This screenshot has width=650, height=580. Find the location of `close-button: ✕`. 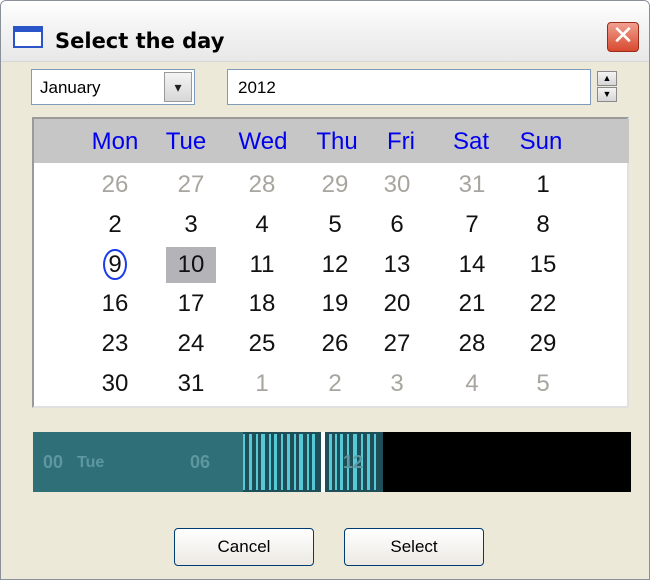

close-button: ✕ is located at coordinates (623, 37).